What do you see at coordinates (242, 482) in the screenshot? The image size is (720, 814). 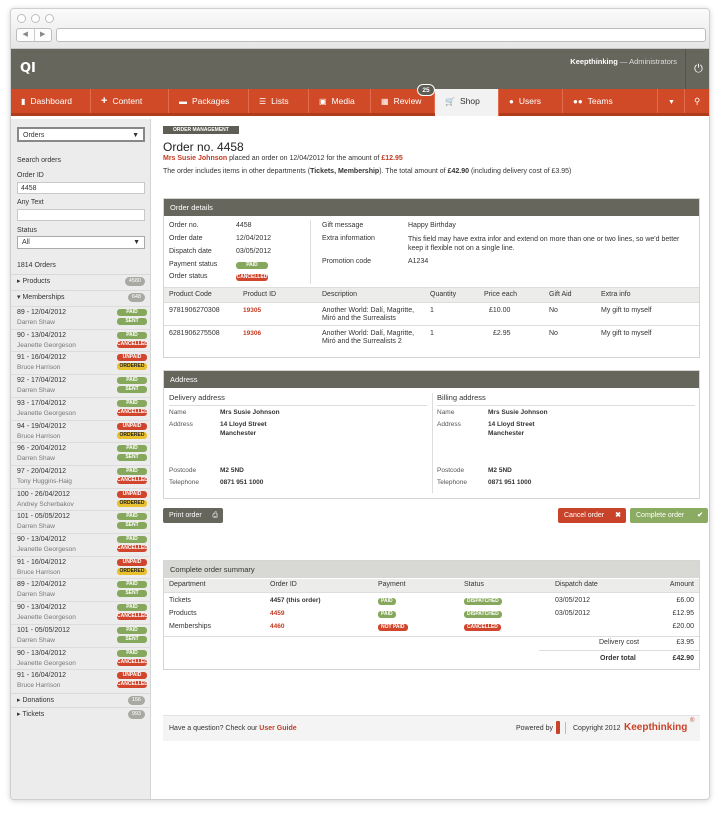 I see `delivery-telephone: 0871 951 1000` at bounding box center [242, 482].